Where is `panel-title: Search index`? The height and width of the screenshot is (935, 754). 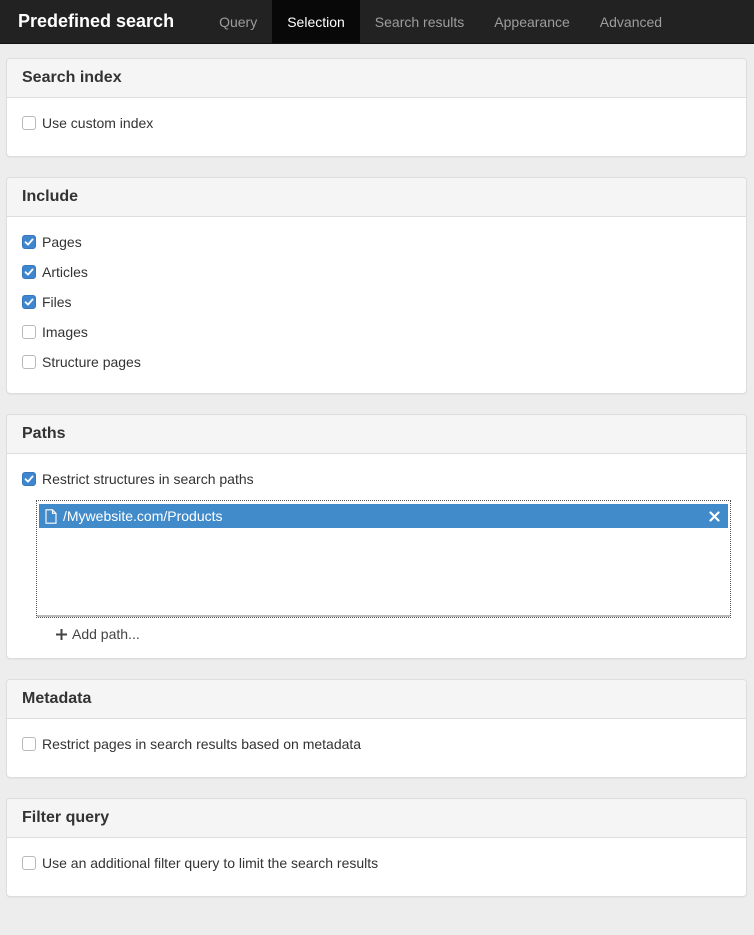
panel-title: Search index is located at coordinates (376, 78).